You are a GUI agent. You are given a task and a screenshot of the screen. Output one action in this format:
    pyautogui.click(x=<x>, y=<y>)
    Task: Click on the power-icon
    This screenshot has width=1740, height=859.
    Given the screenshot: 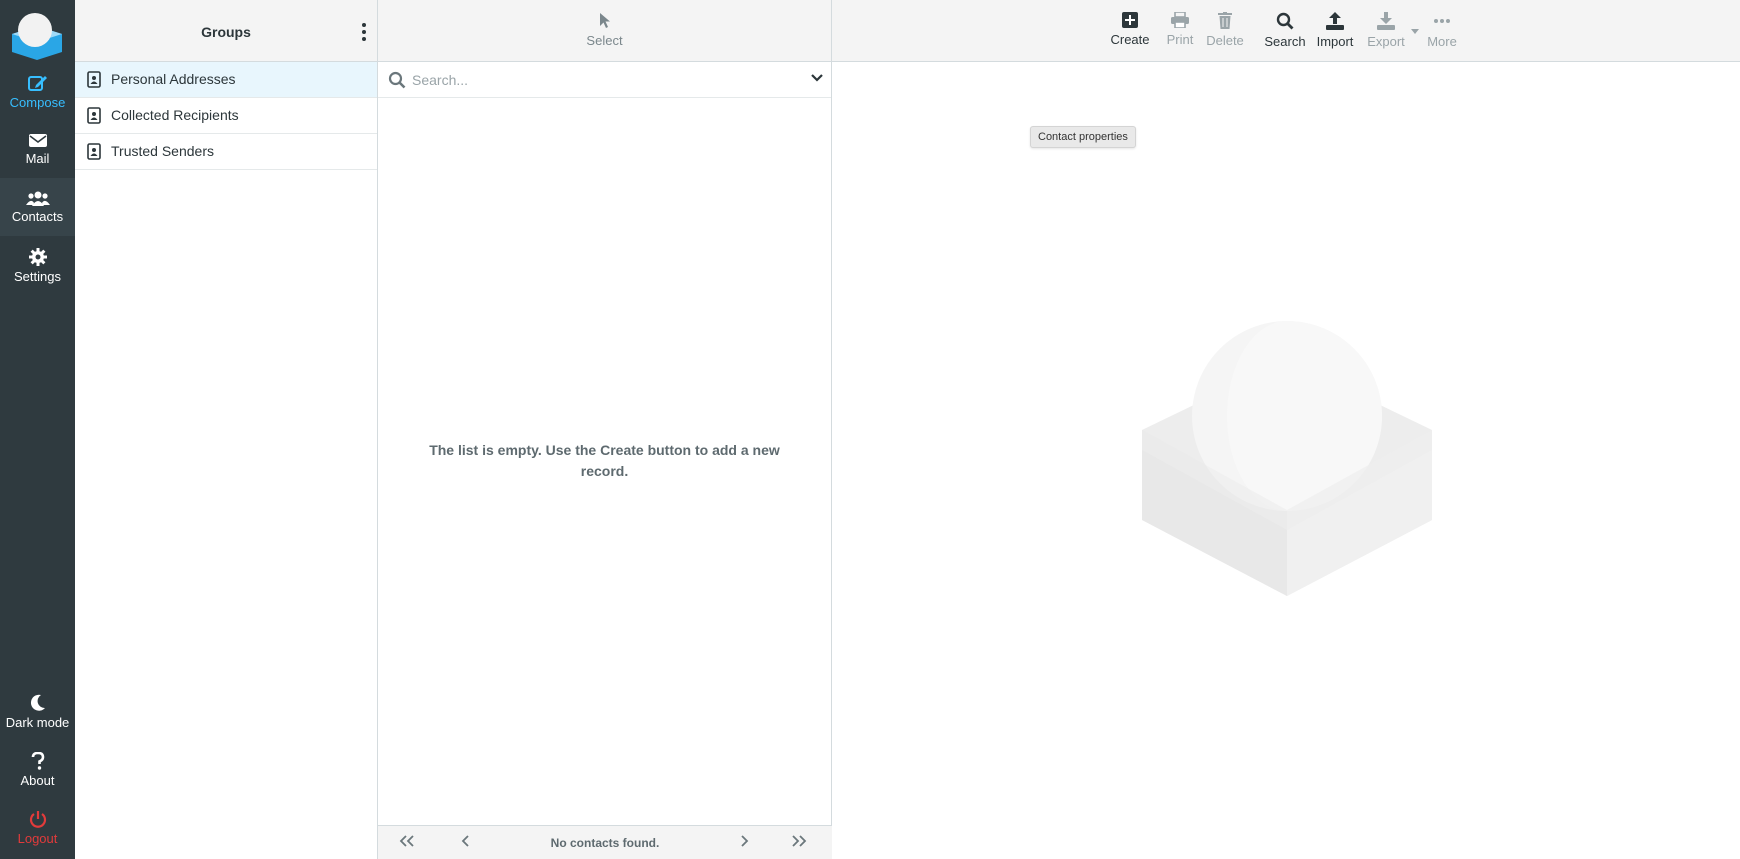 What is the action you would take?
    pyautogui.click(x=37, y=819)
    